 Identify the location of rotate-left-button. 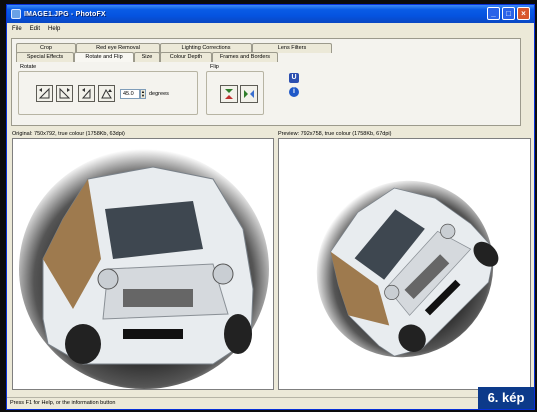
(44, 93).